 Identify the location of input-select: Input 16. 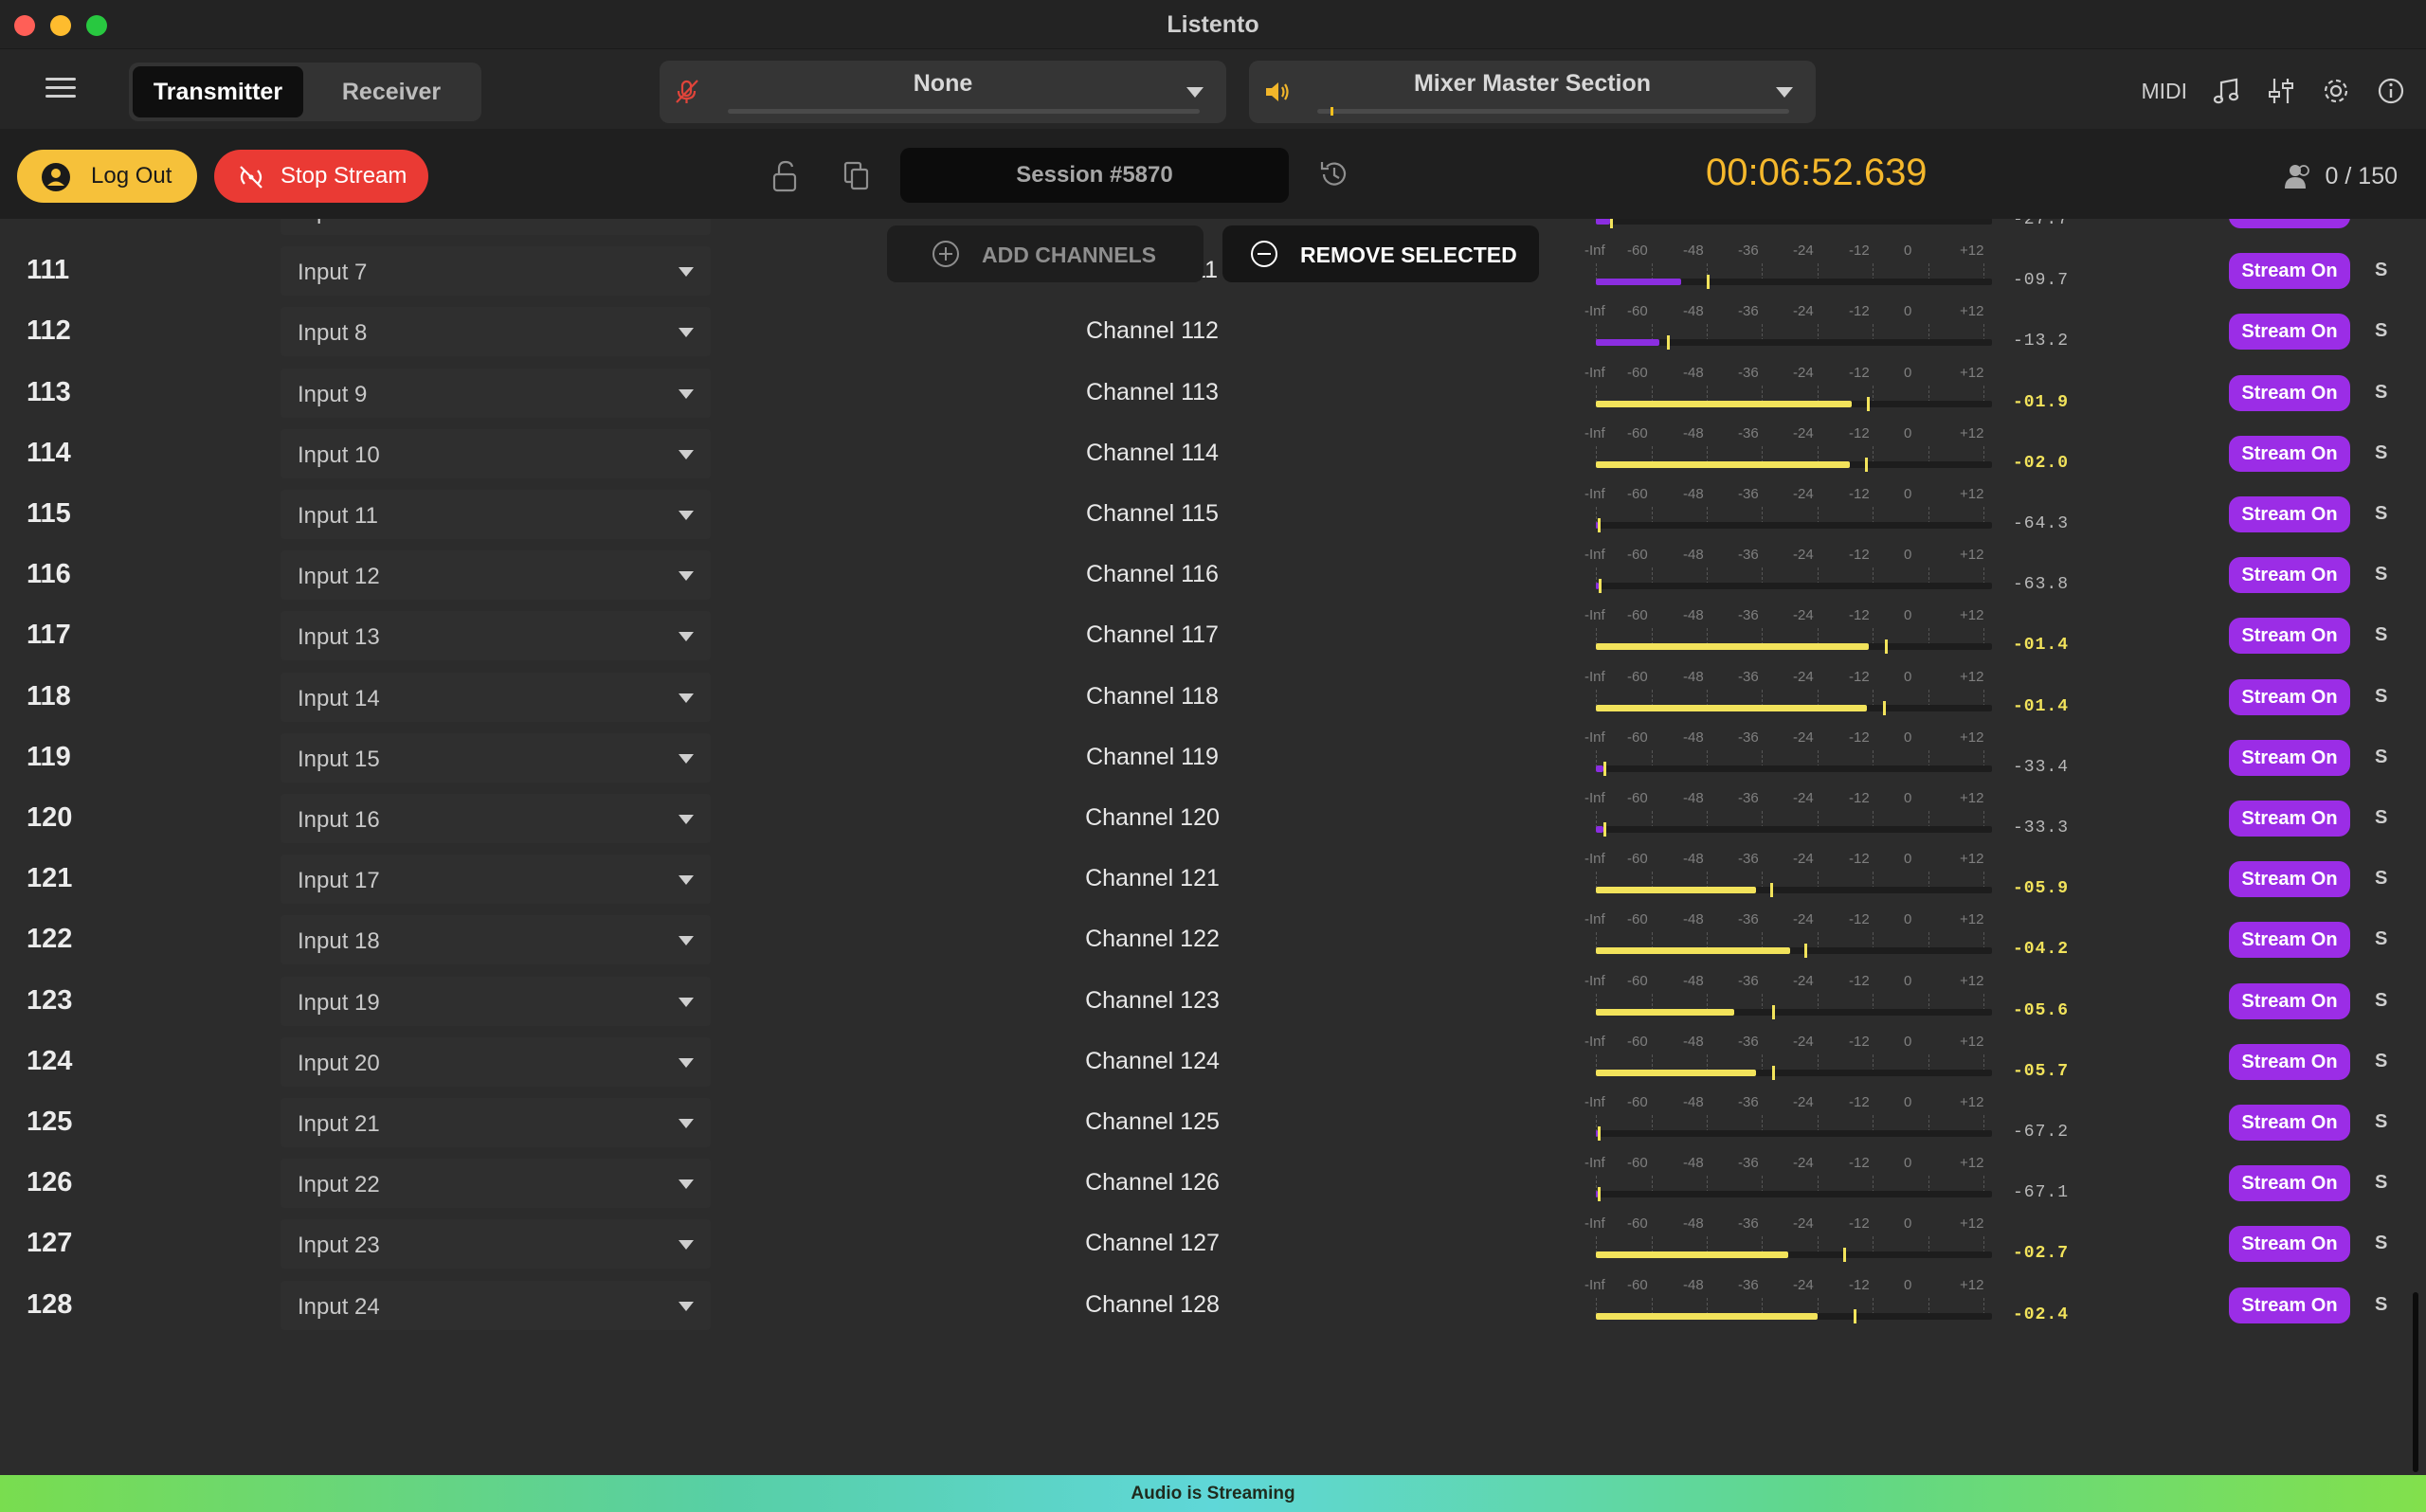
(496, 818).